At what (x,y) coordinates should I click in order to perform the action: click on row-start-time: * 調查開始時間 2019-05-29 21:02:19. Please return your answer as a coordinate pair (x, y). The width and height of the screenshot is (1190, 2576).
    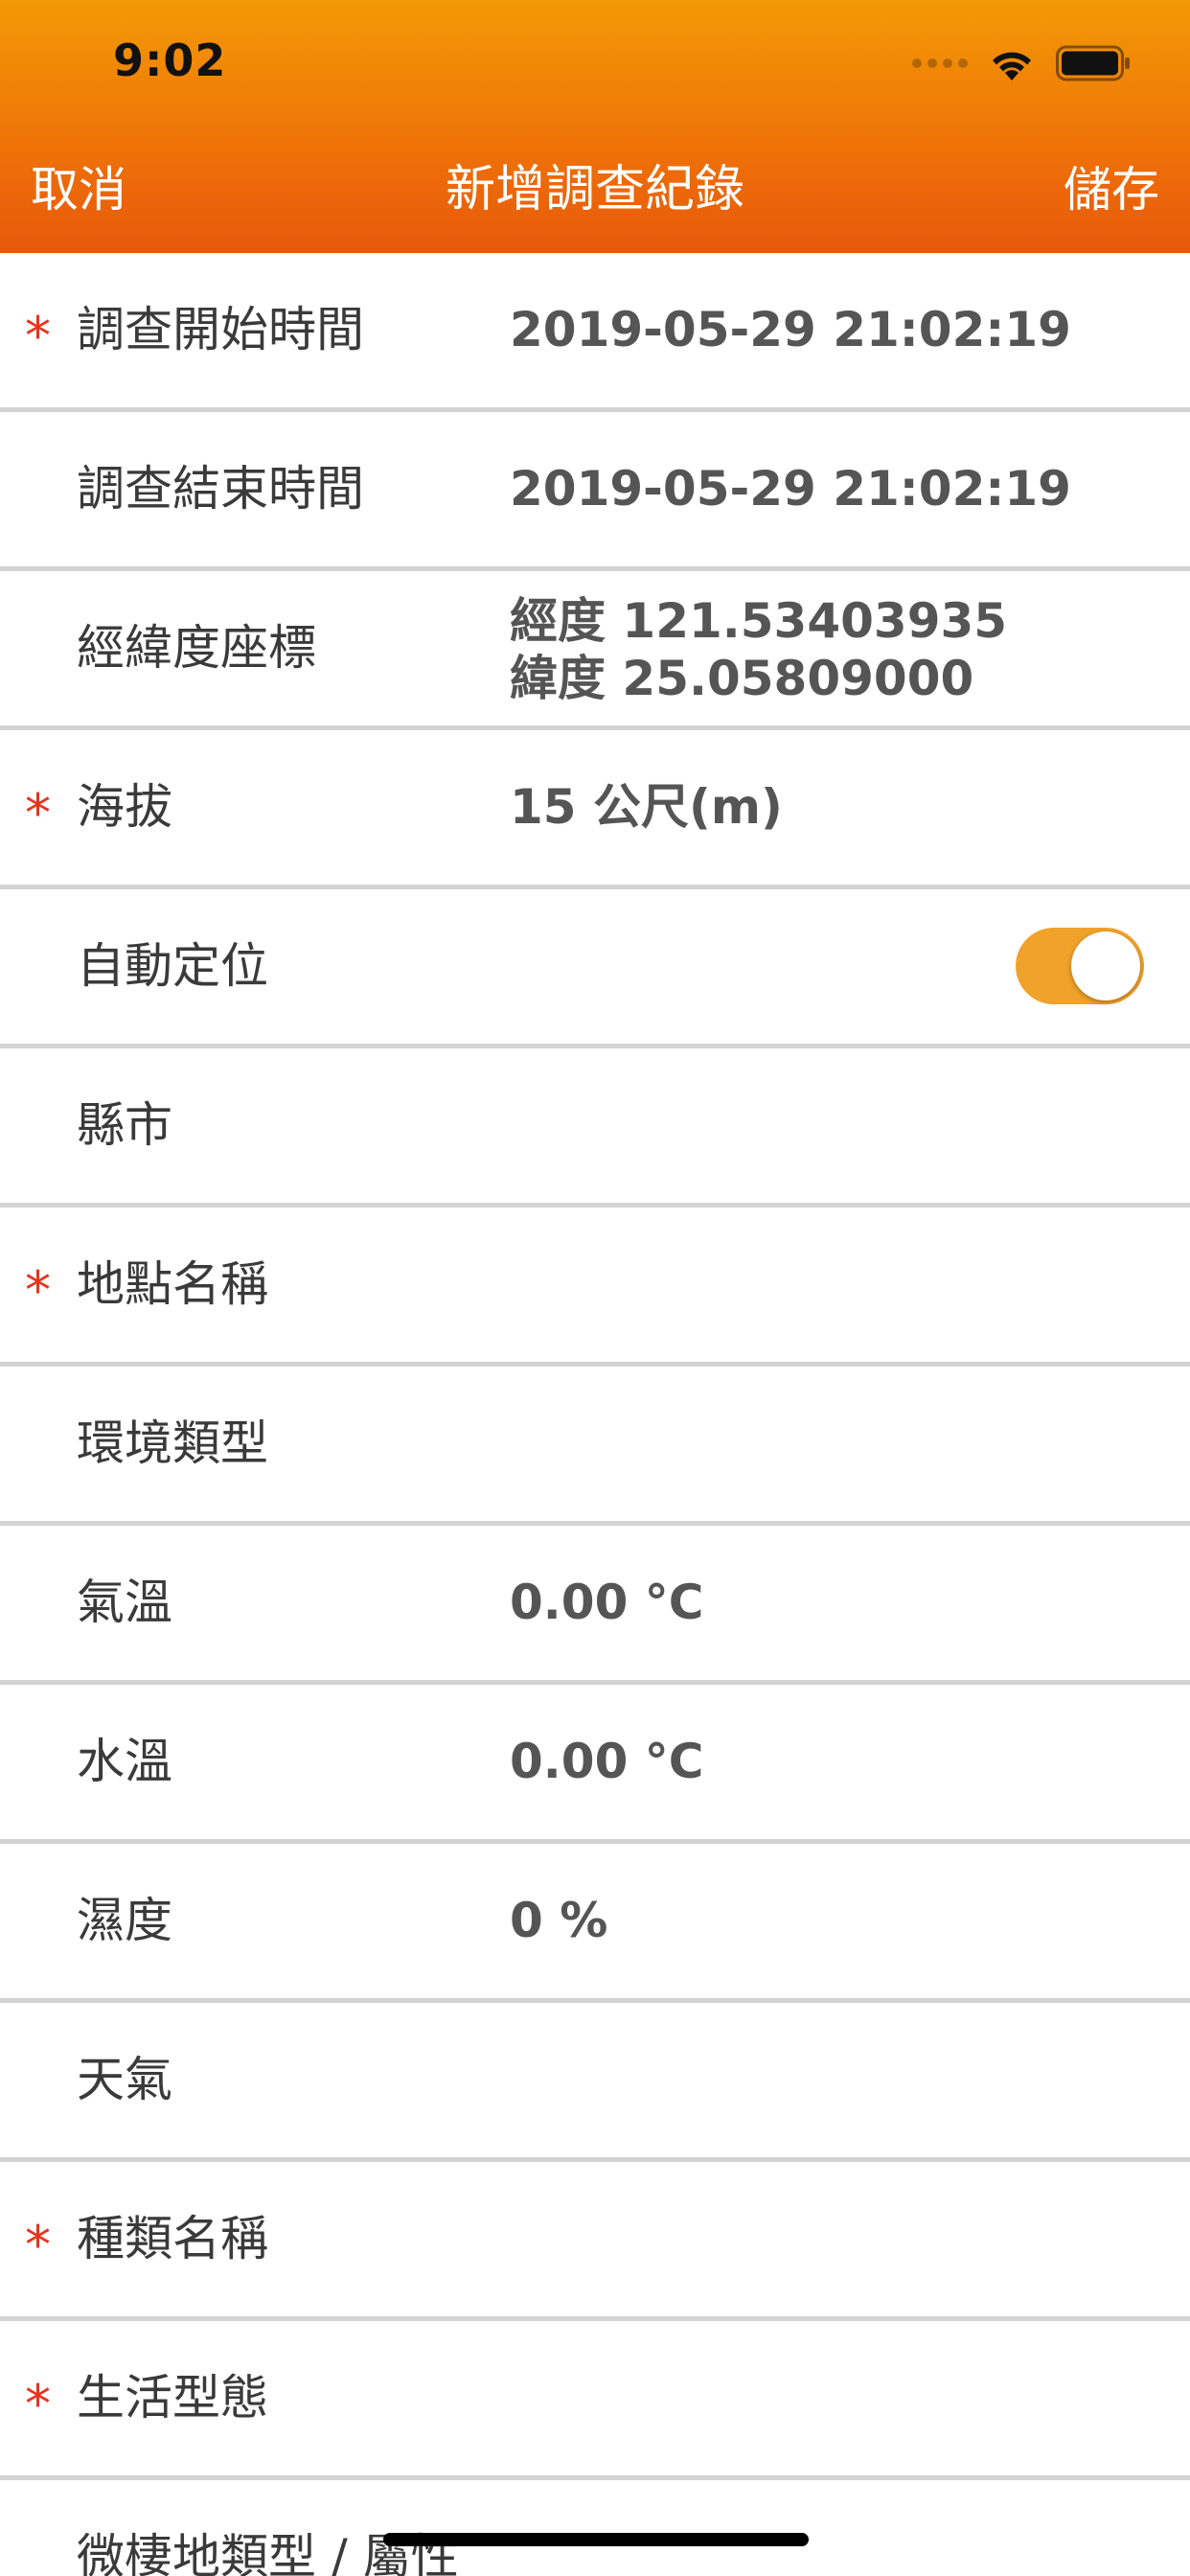
    Looking at the image, I should click on (595, 332).